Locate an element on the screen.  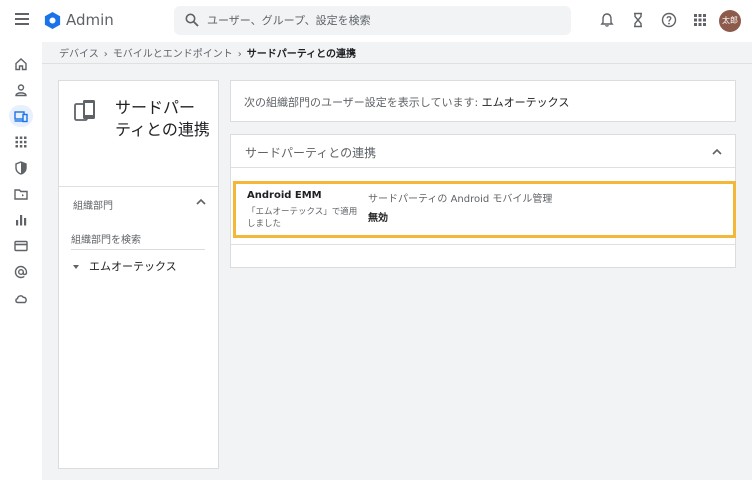
setting-name: Android EMM is located at coordinates (284, 195).